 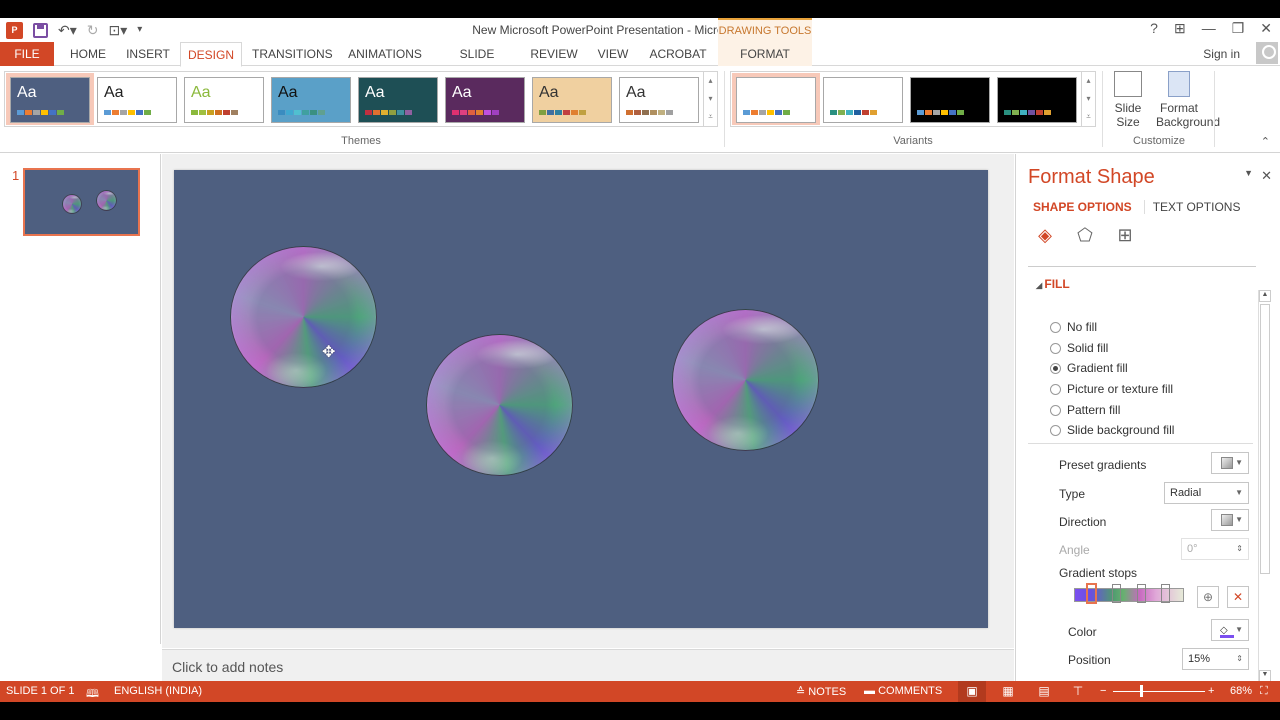 I want to click on zoom-level: 68%, so click(x=1241, y=691).